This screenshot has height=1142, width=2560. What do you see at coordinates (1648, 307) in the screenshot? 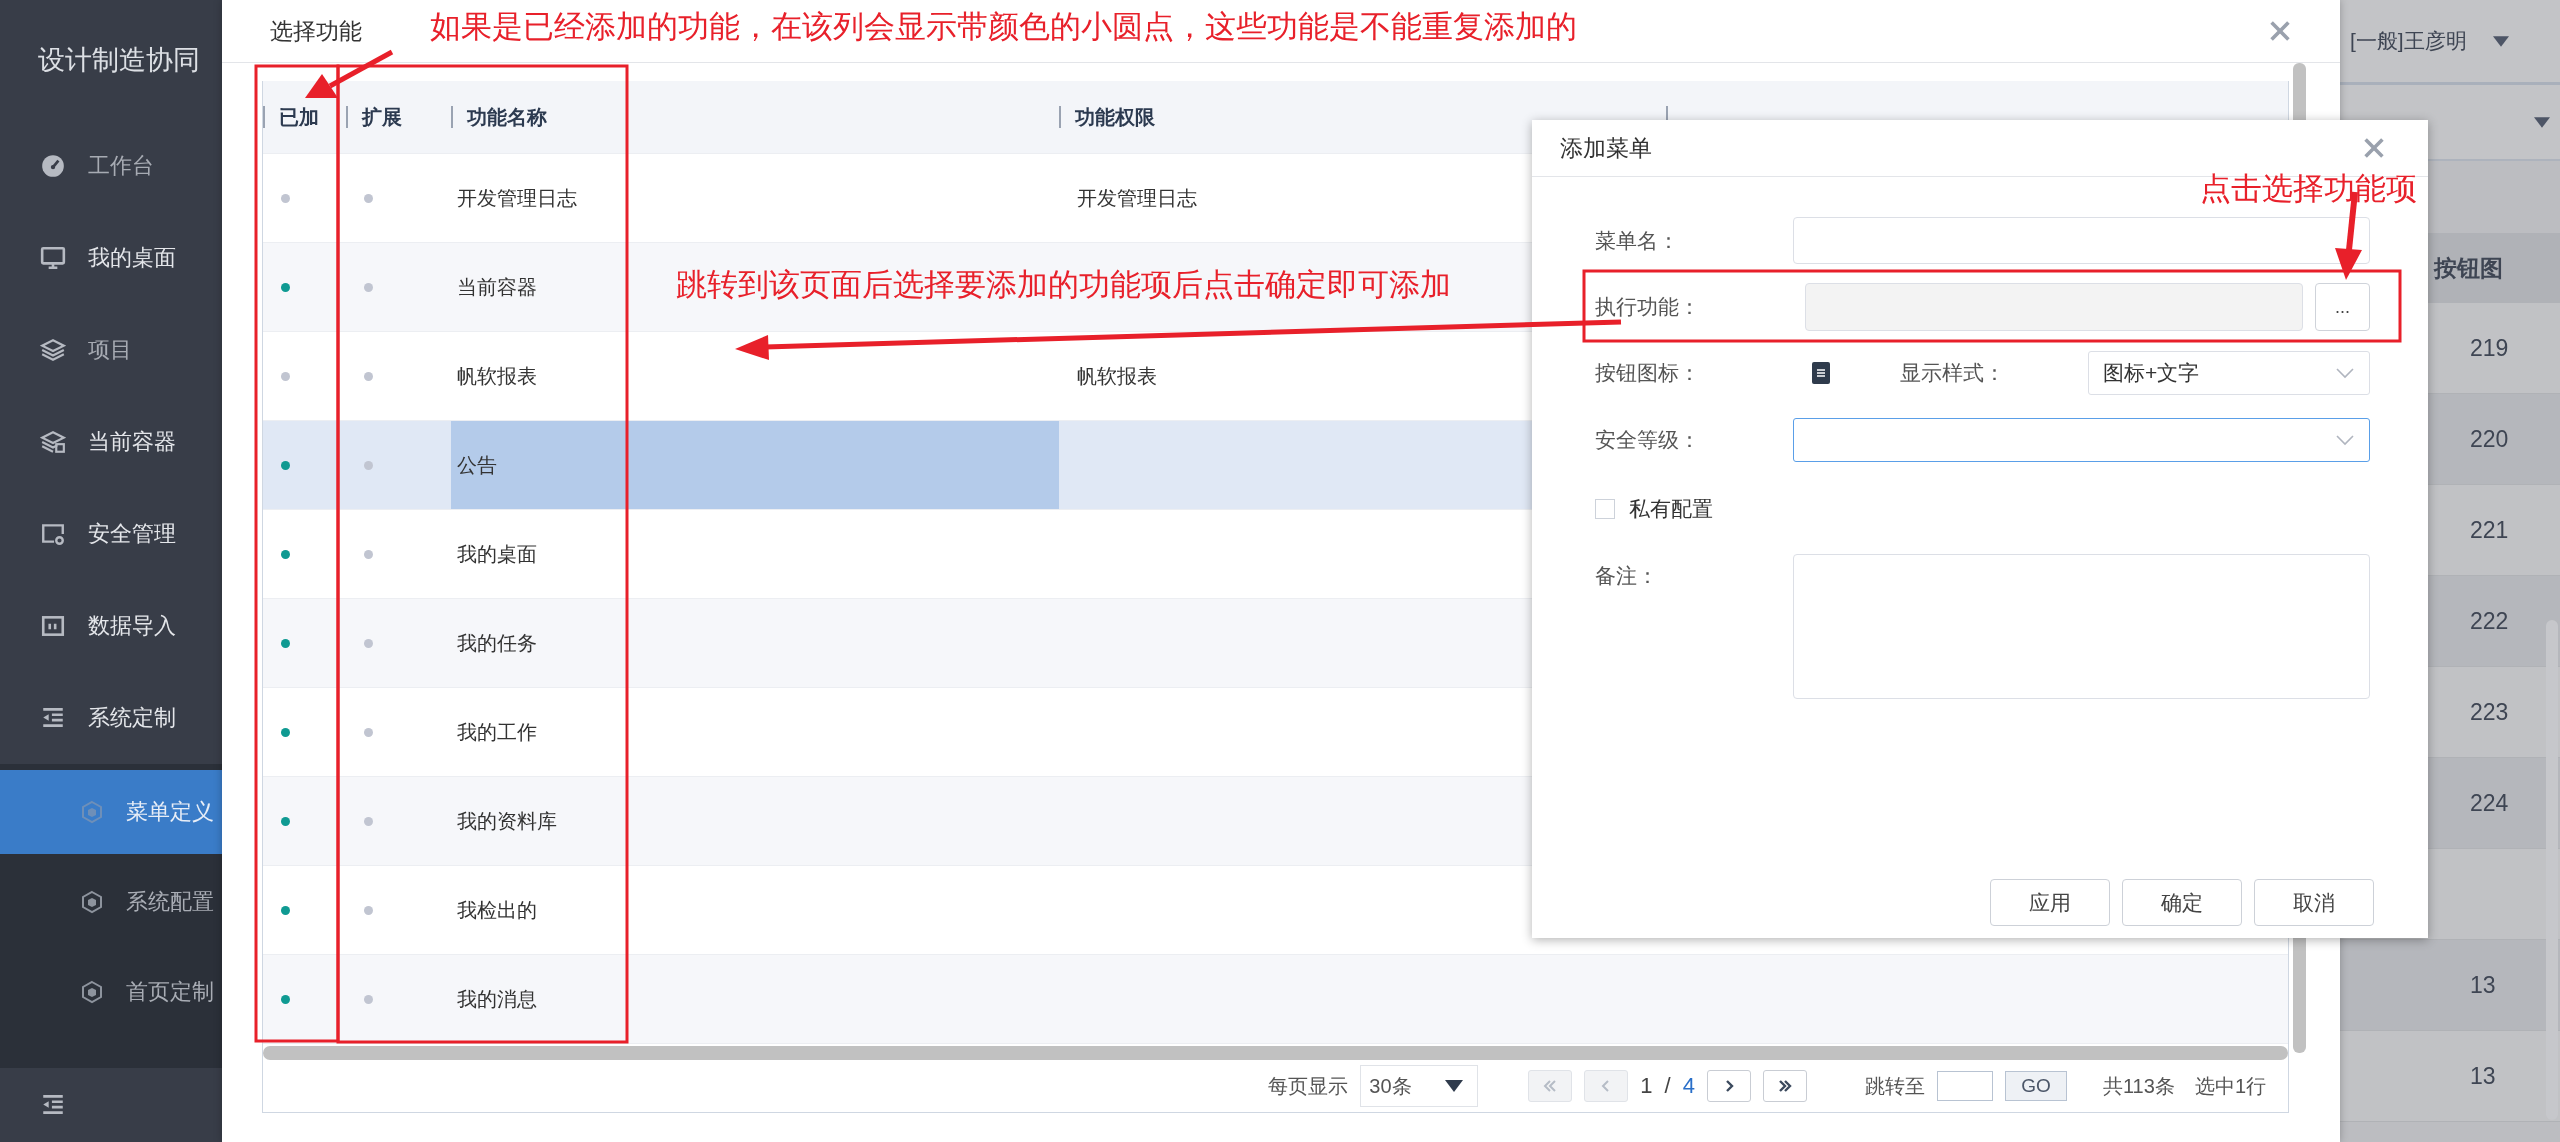
I see `field-label: 执行功能：` at bounding box center [1648, 307].